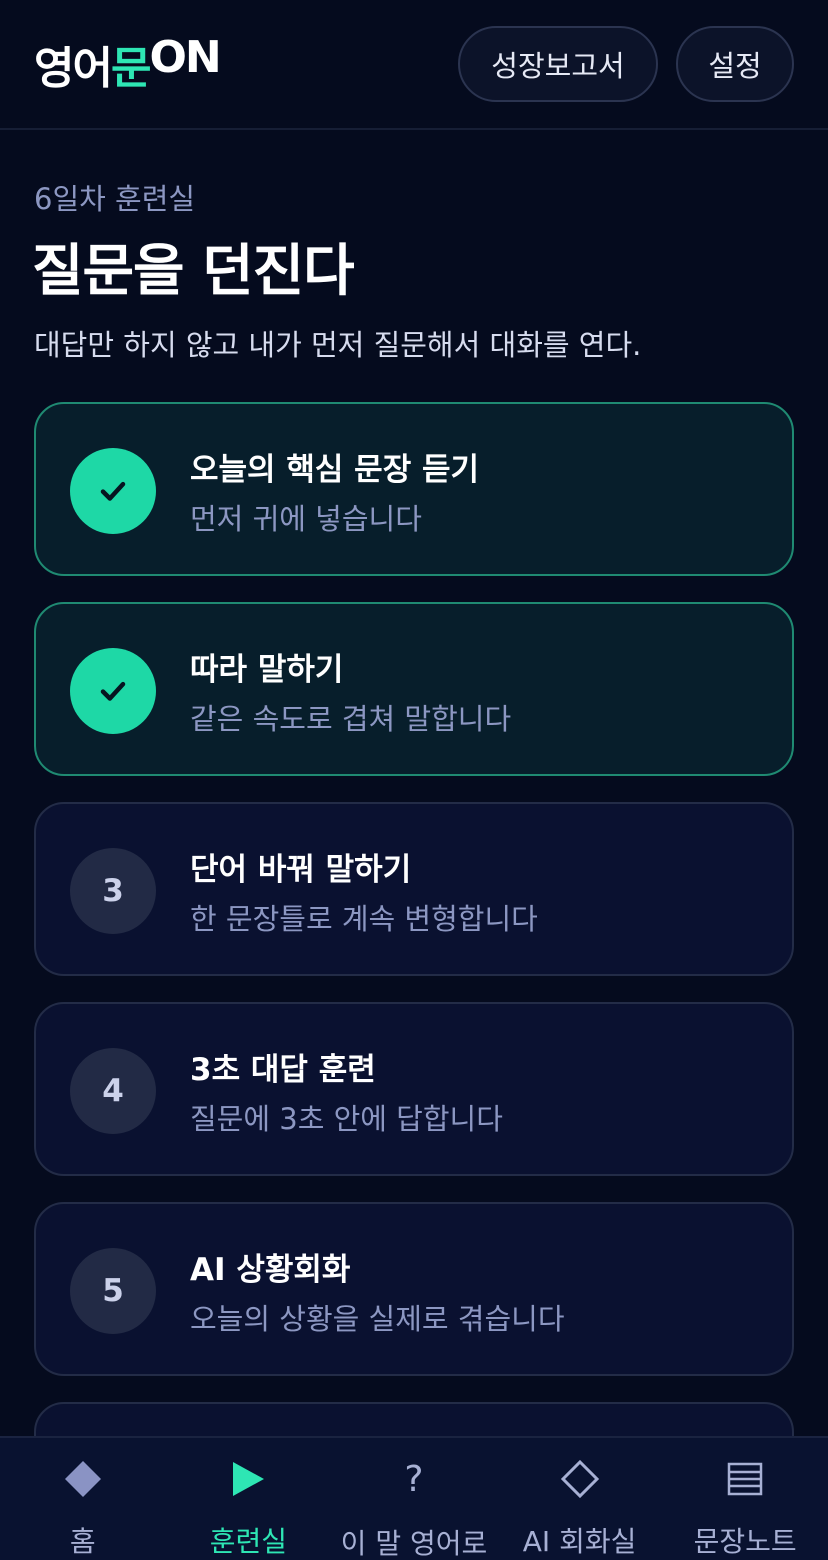  Describe the element at coordinates (82, 1541) in the screenshot. I see `nav-label: 홈` at that location.